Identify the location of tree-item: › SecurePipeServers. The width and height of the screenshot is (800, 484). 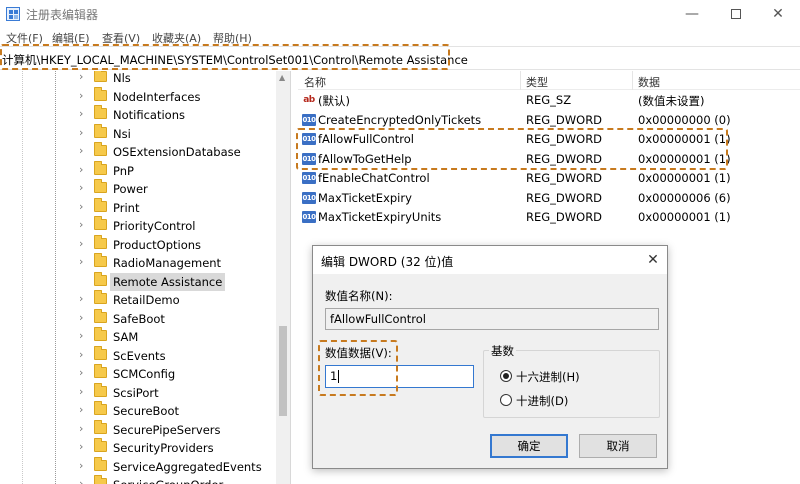
(138, 429).